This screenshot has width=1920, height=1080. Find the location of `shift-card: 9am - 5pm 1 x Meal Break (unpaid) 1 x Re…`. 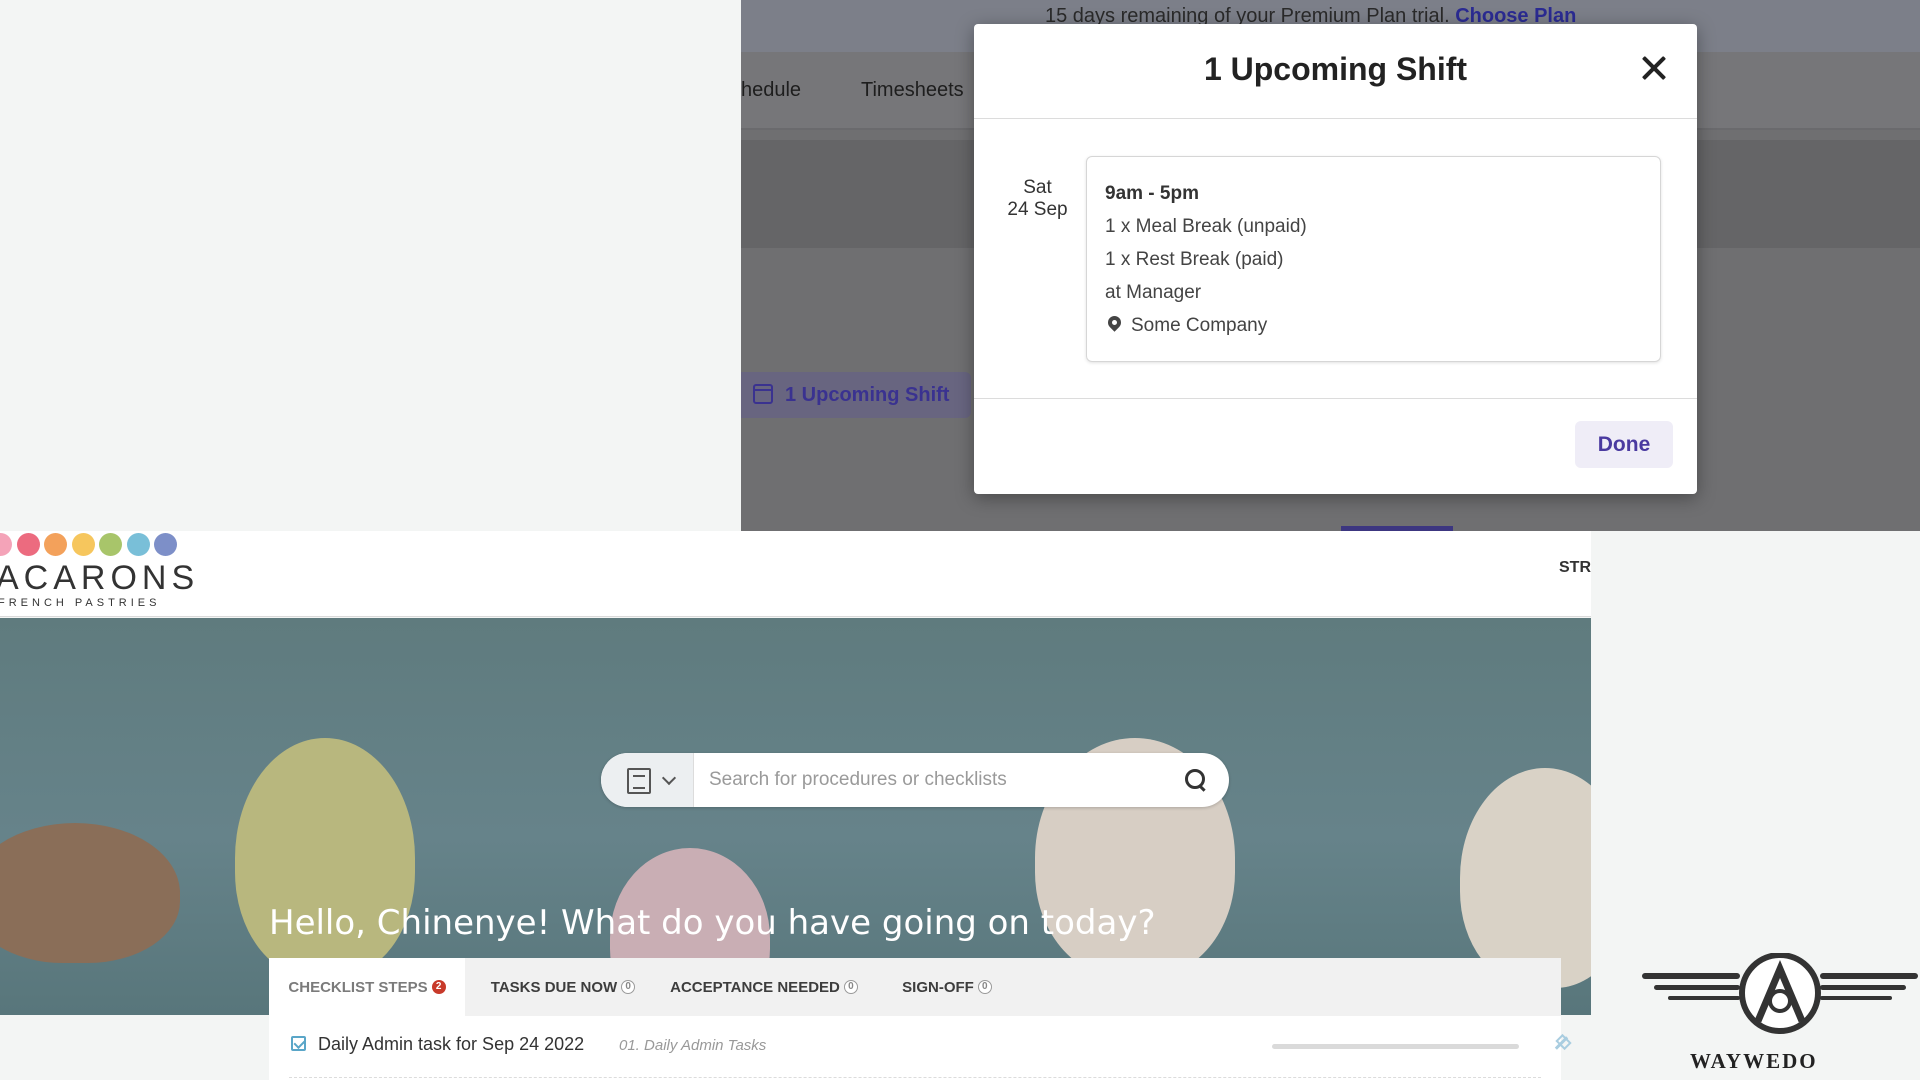

shift-card: 9am - 5pm 1 x Meal Break (unpaid) 1 x Re… is located at coordinates (1373, 259).